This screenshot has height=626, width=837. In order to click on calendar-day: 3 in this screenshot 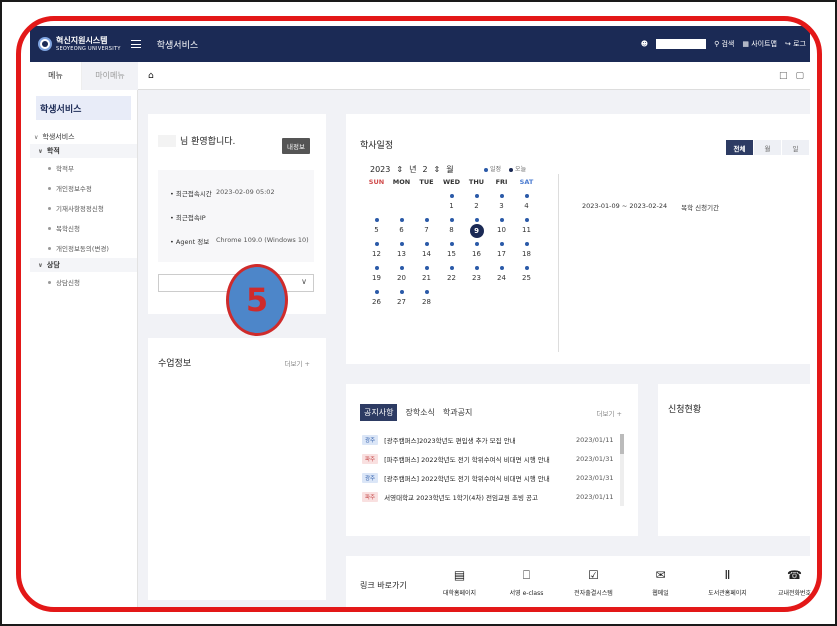, I will do `click(501, 208)`.